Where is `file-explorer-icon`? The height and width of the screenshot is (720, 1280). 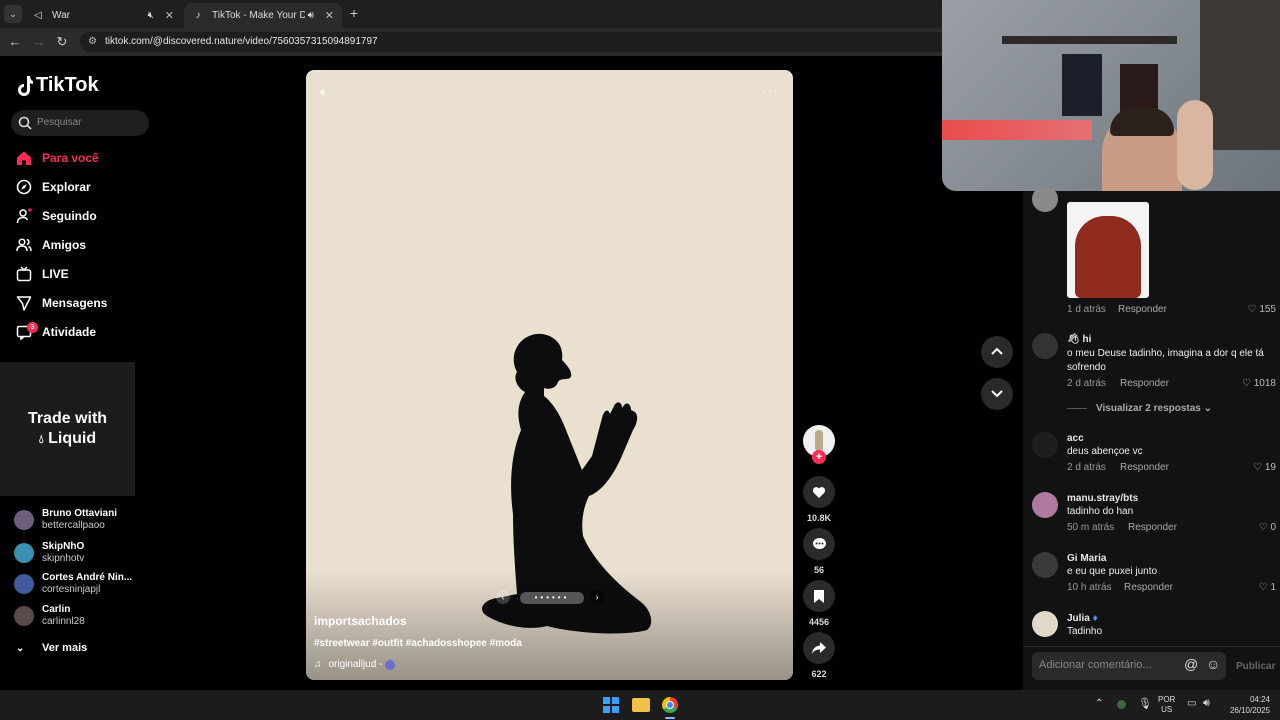
file-explorer-icon is located at coordinates (641, 705).